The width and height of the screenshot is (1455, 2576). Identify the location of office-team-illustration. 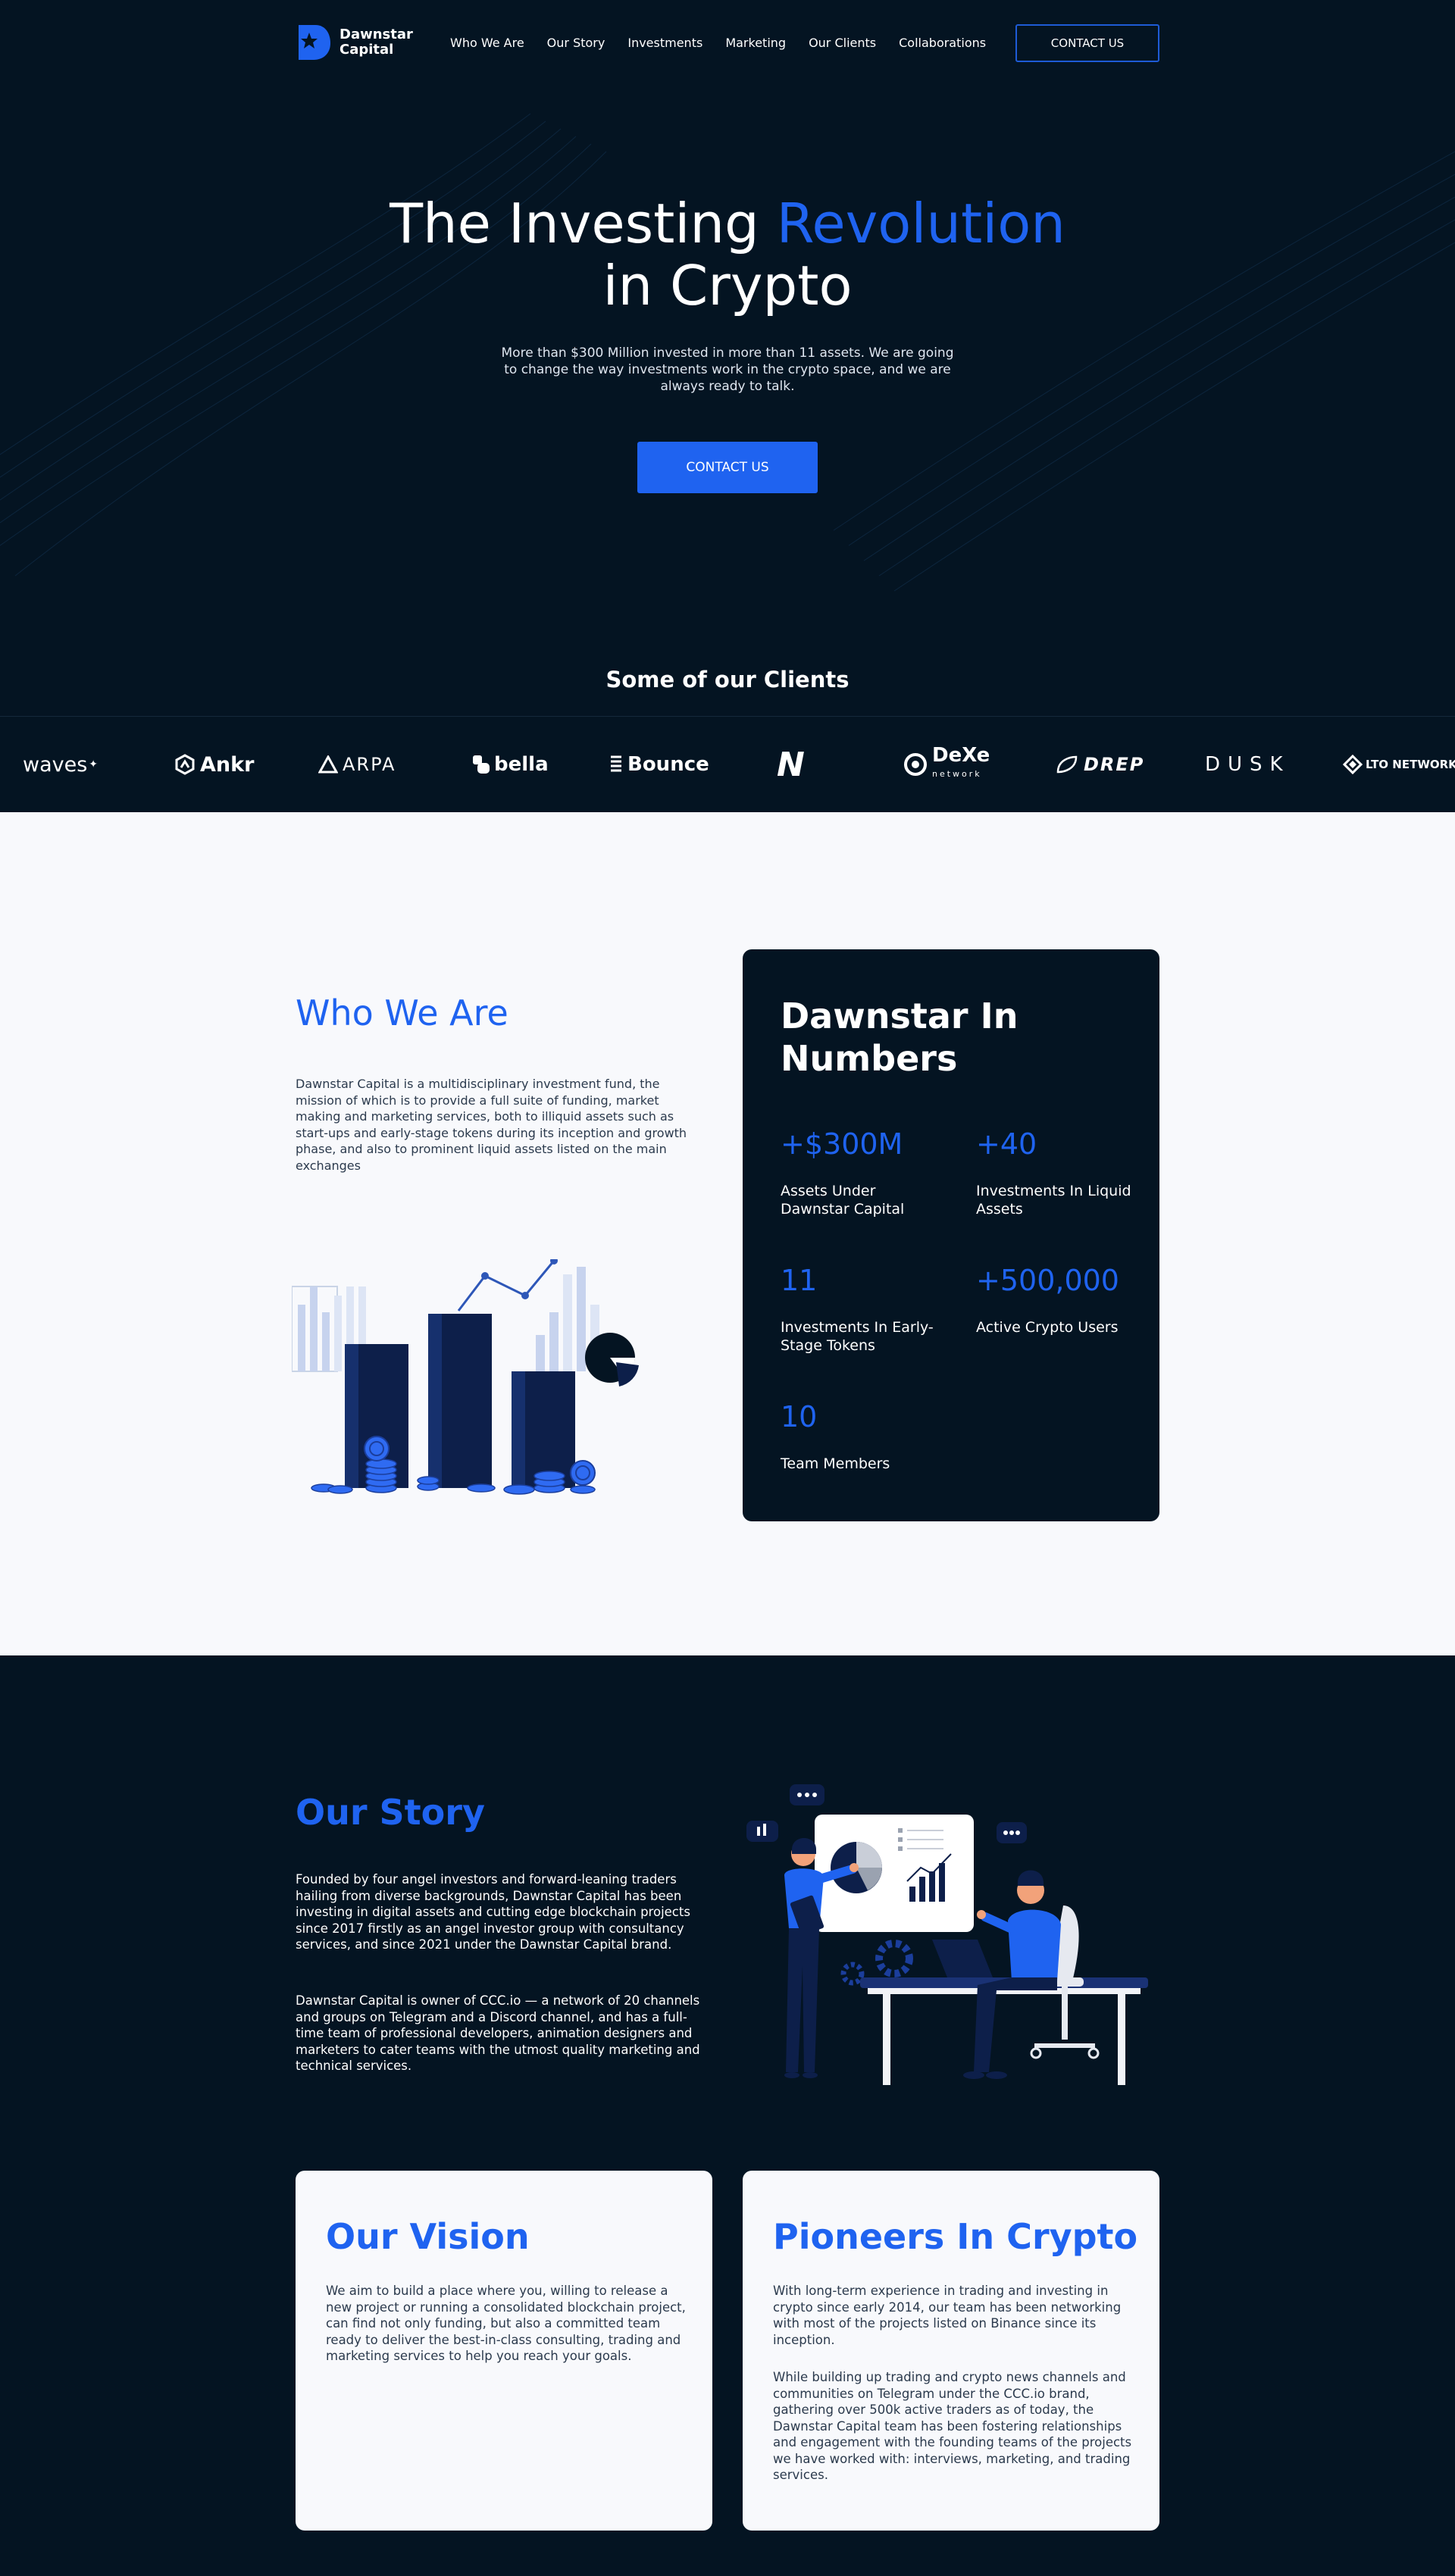
(947, 1935).